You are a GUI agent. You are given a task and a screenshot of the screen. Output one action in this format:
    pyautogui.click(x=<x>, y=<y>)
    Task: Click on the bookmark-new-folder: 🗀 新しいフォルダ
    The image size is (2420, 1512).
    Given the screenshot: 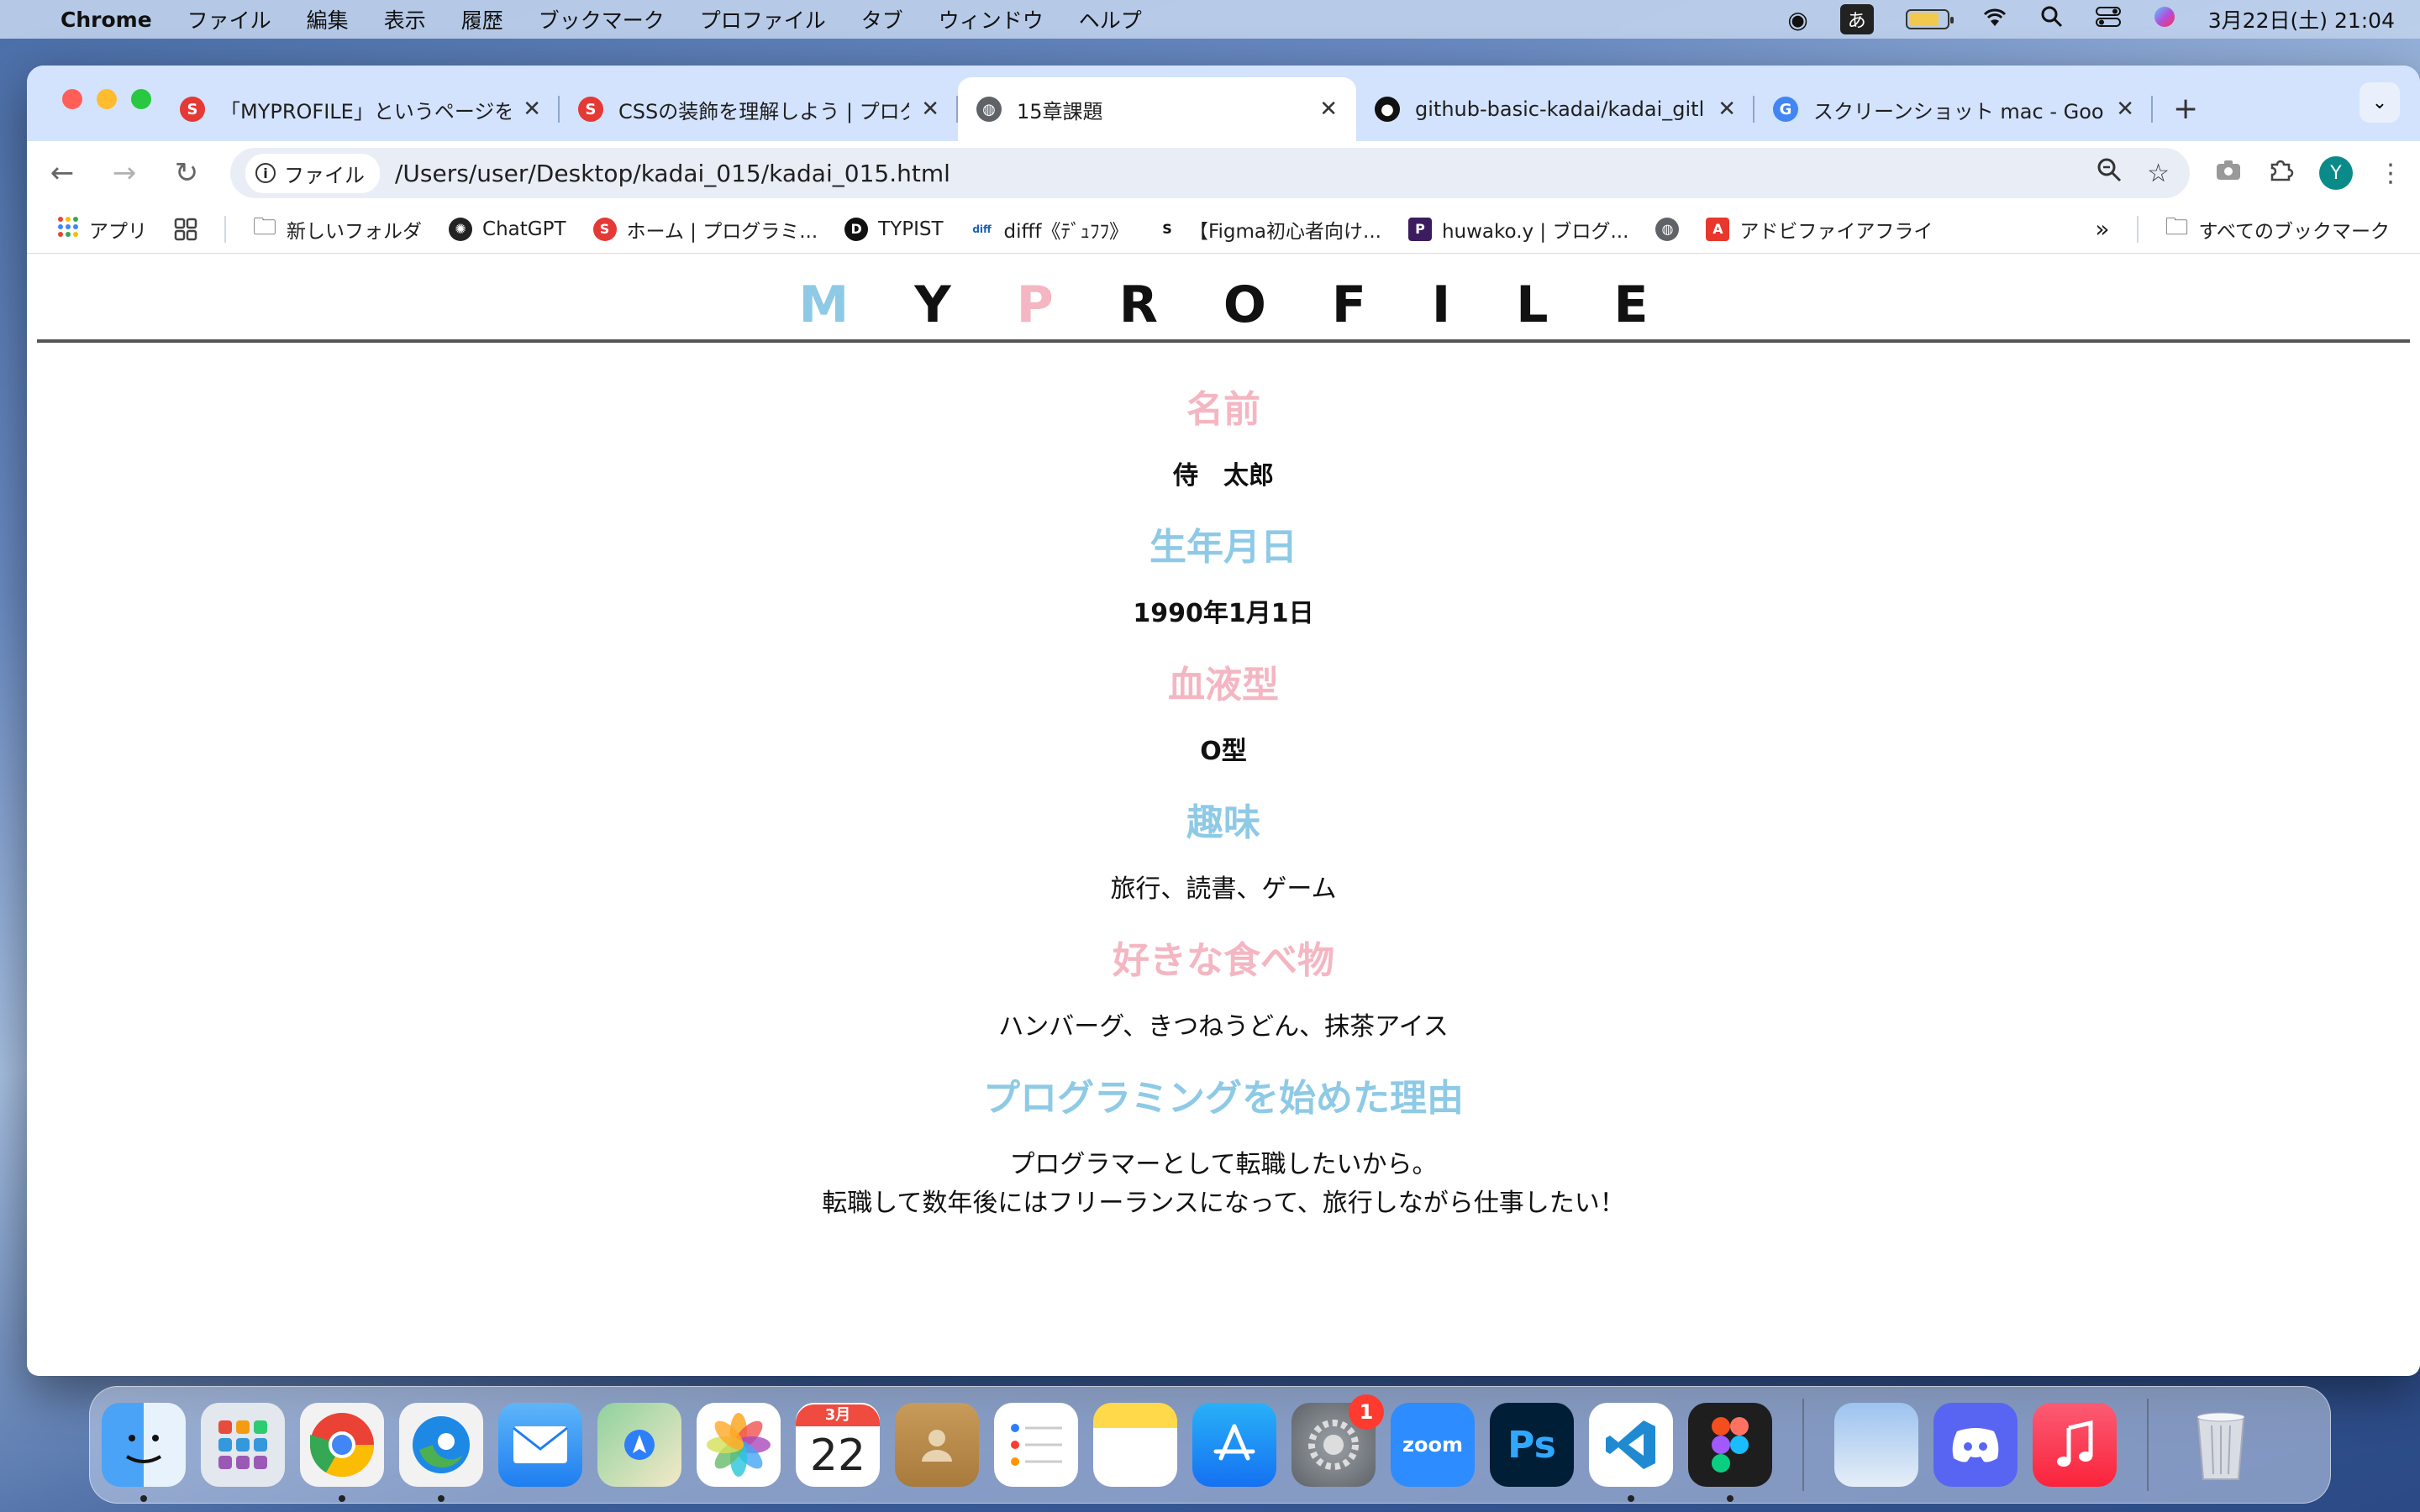 What is the action you would take?
    pyautogui.click(x=337, y=229)
    